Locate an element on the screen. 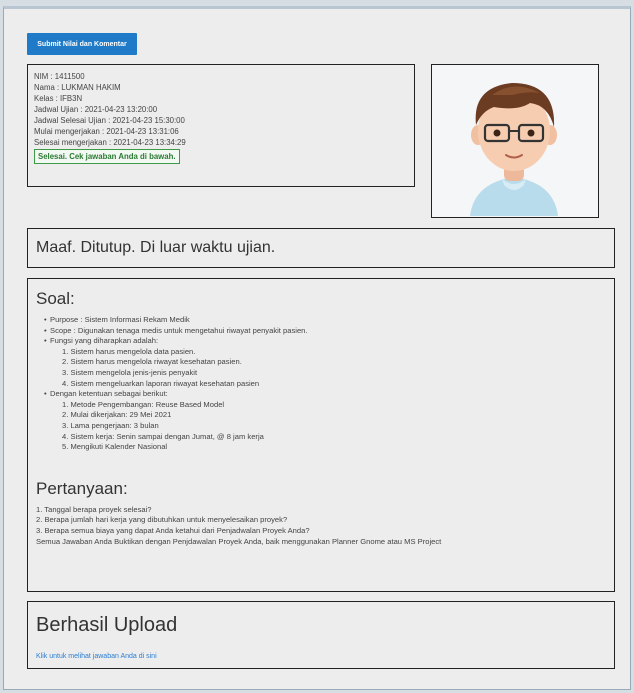 This screenshot has height=693, width=634. list-item: Purpose : Sistem Informasi Rekam Medik is located at coordinates (325, 320).